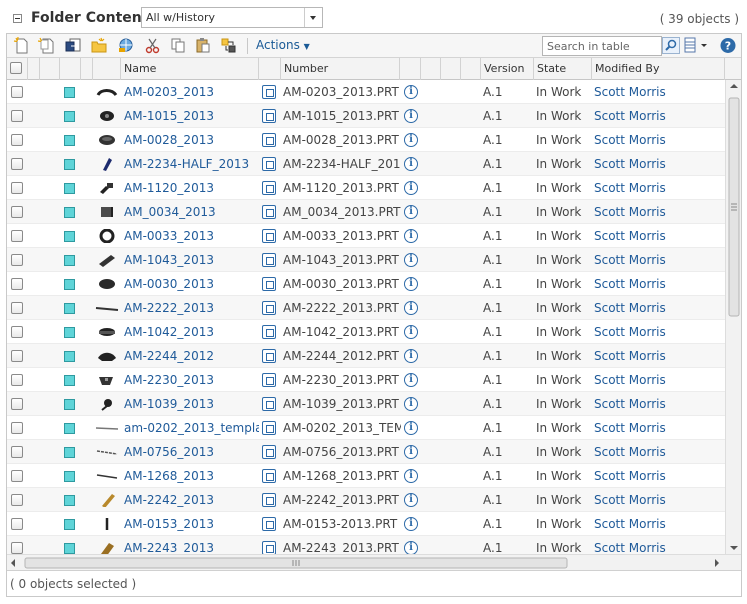  What do you see at coordinates (153, 45) in the screenshot?
I see `cut-icon` at bounding box center [153, 45].